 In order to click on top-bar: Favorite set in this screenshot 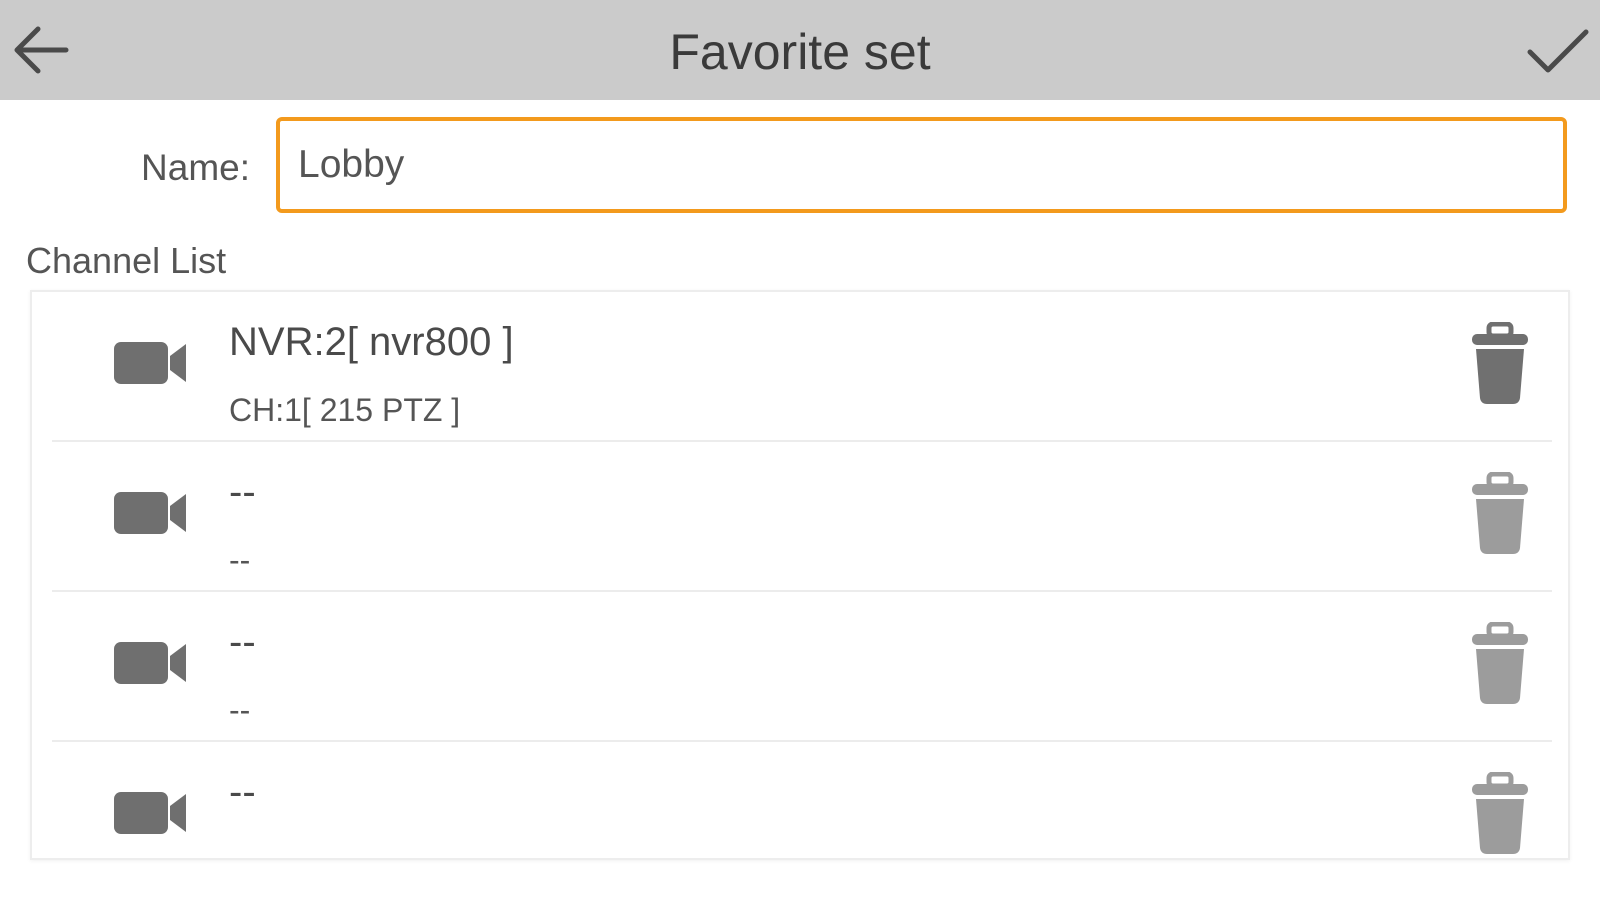, I will do `click(800, 50)`.